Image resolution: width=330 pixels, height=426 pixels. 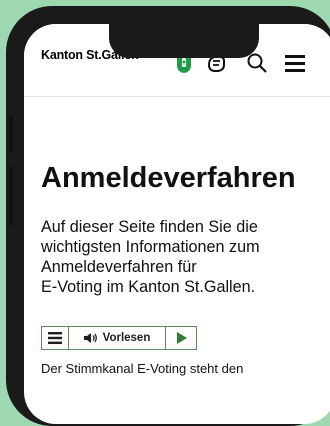 What do you see at coordinates (11, 134) in the screenshot?
I see `phone-side-button` at bounding box center [11, 134].